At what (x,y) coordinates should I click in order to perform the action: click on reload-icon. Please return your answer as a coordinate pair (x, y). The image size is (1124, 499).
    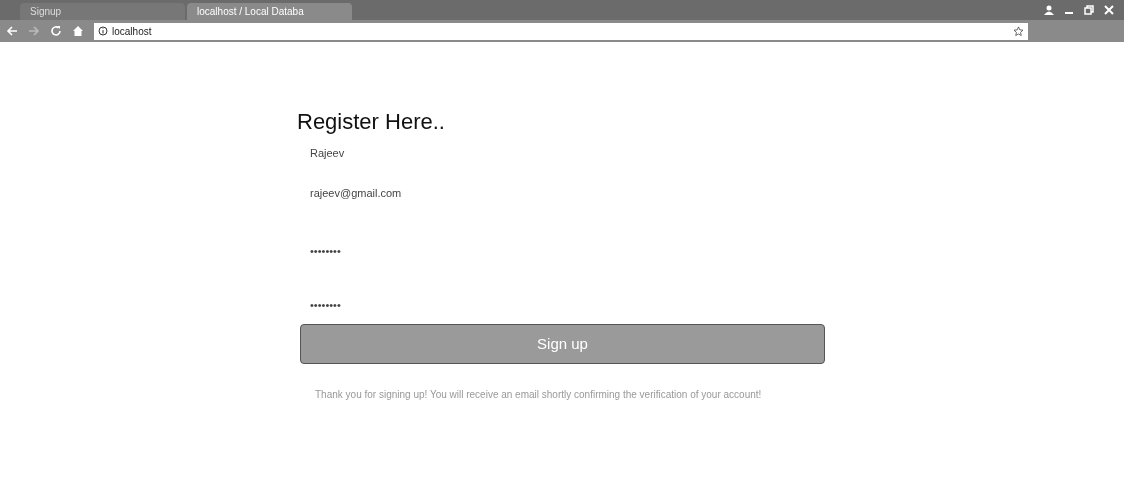
    Looking at the image, I should click on (56, 31).